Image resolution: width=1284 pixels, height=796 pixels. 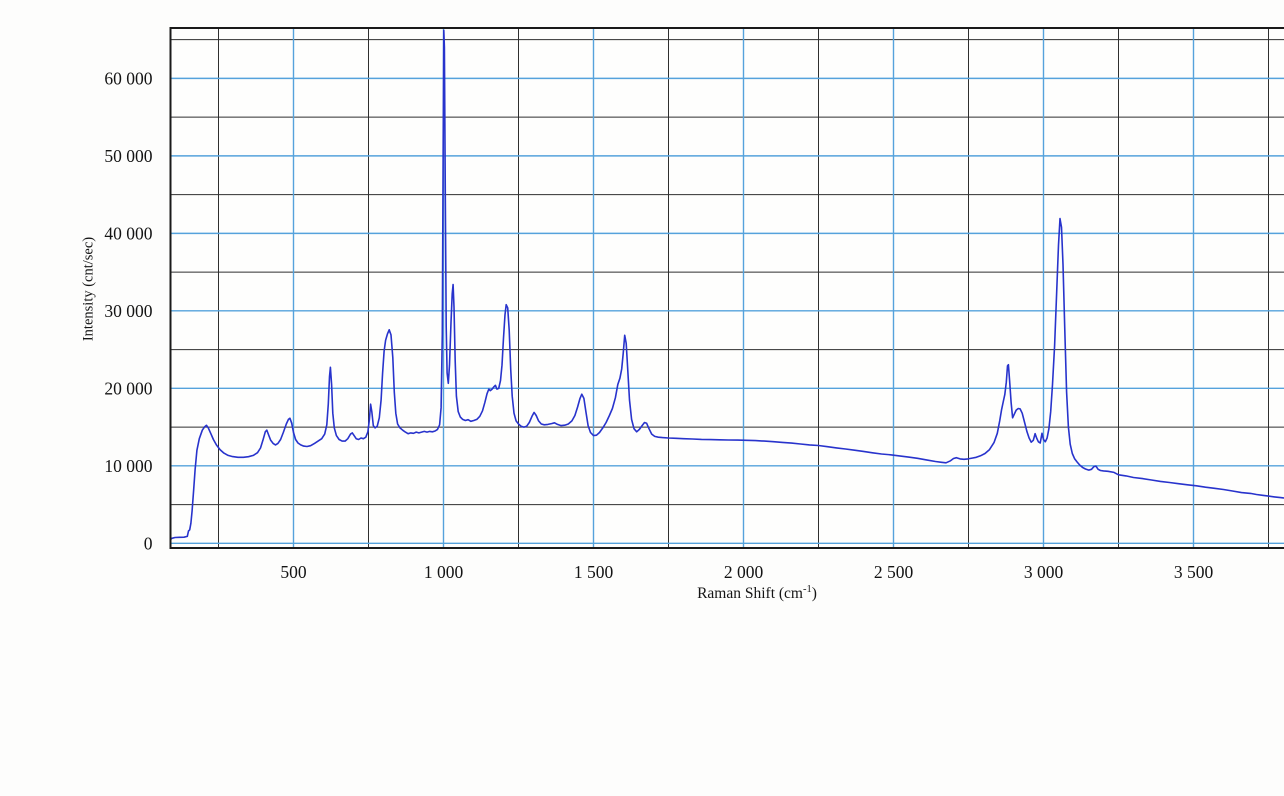 What do you see at coordinates (128, 466) in the screenshot?
I see `y-tick-label: 10 000` at bounding box center [128, 466].